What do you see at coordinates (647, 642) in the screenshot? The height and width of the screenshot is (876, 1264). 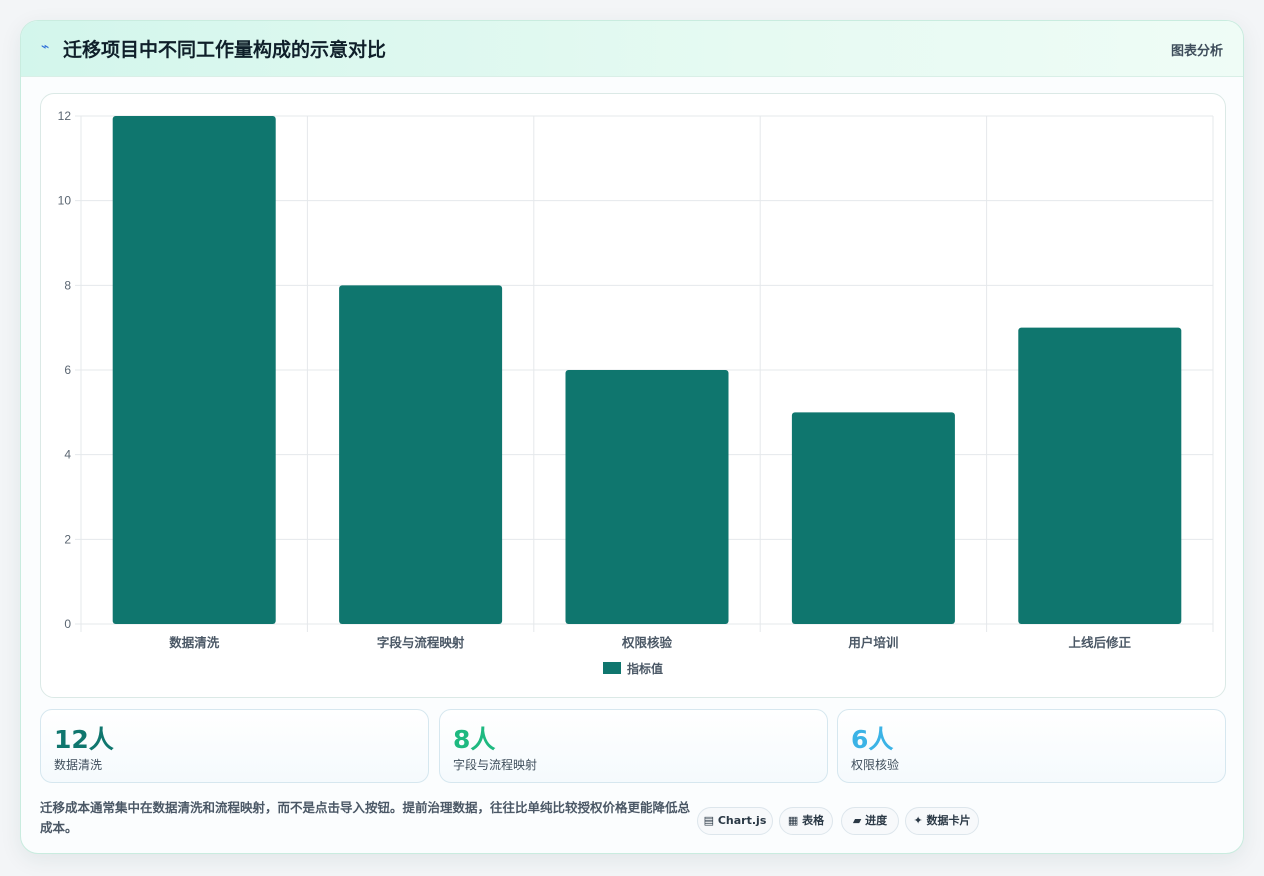 I see `x-tick-label: 权限核验` at bounding box center [647, 642].